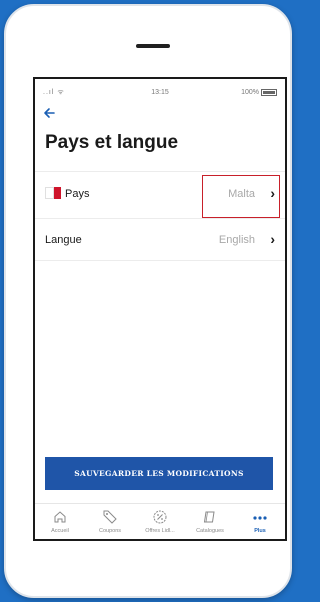  What do you see at coordinates (210, 531) in the screenshot?
I see `tab-label: Catalogues` at bounding box center [210, 531].